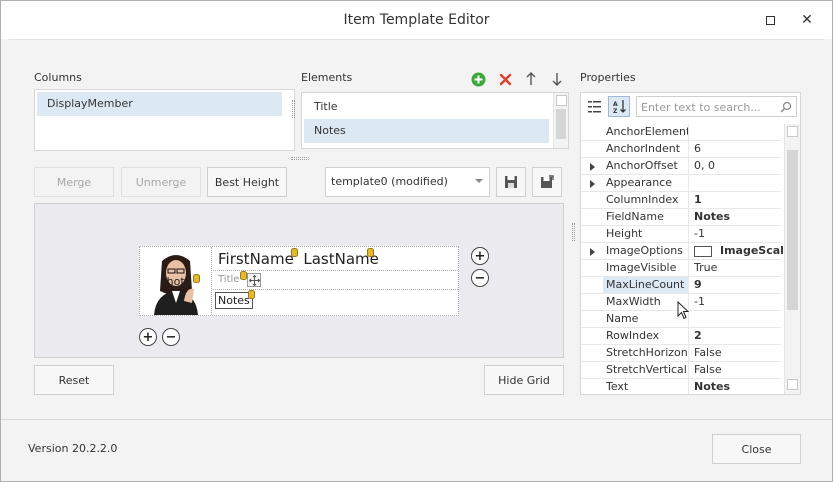 This screenshot has width=833, height=482. Describe the element at coordinates (573, 232) in the screenshot. I see `properties-splitter-grip` at that location.